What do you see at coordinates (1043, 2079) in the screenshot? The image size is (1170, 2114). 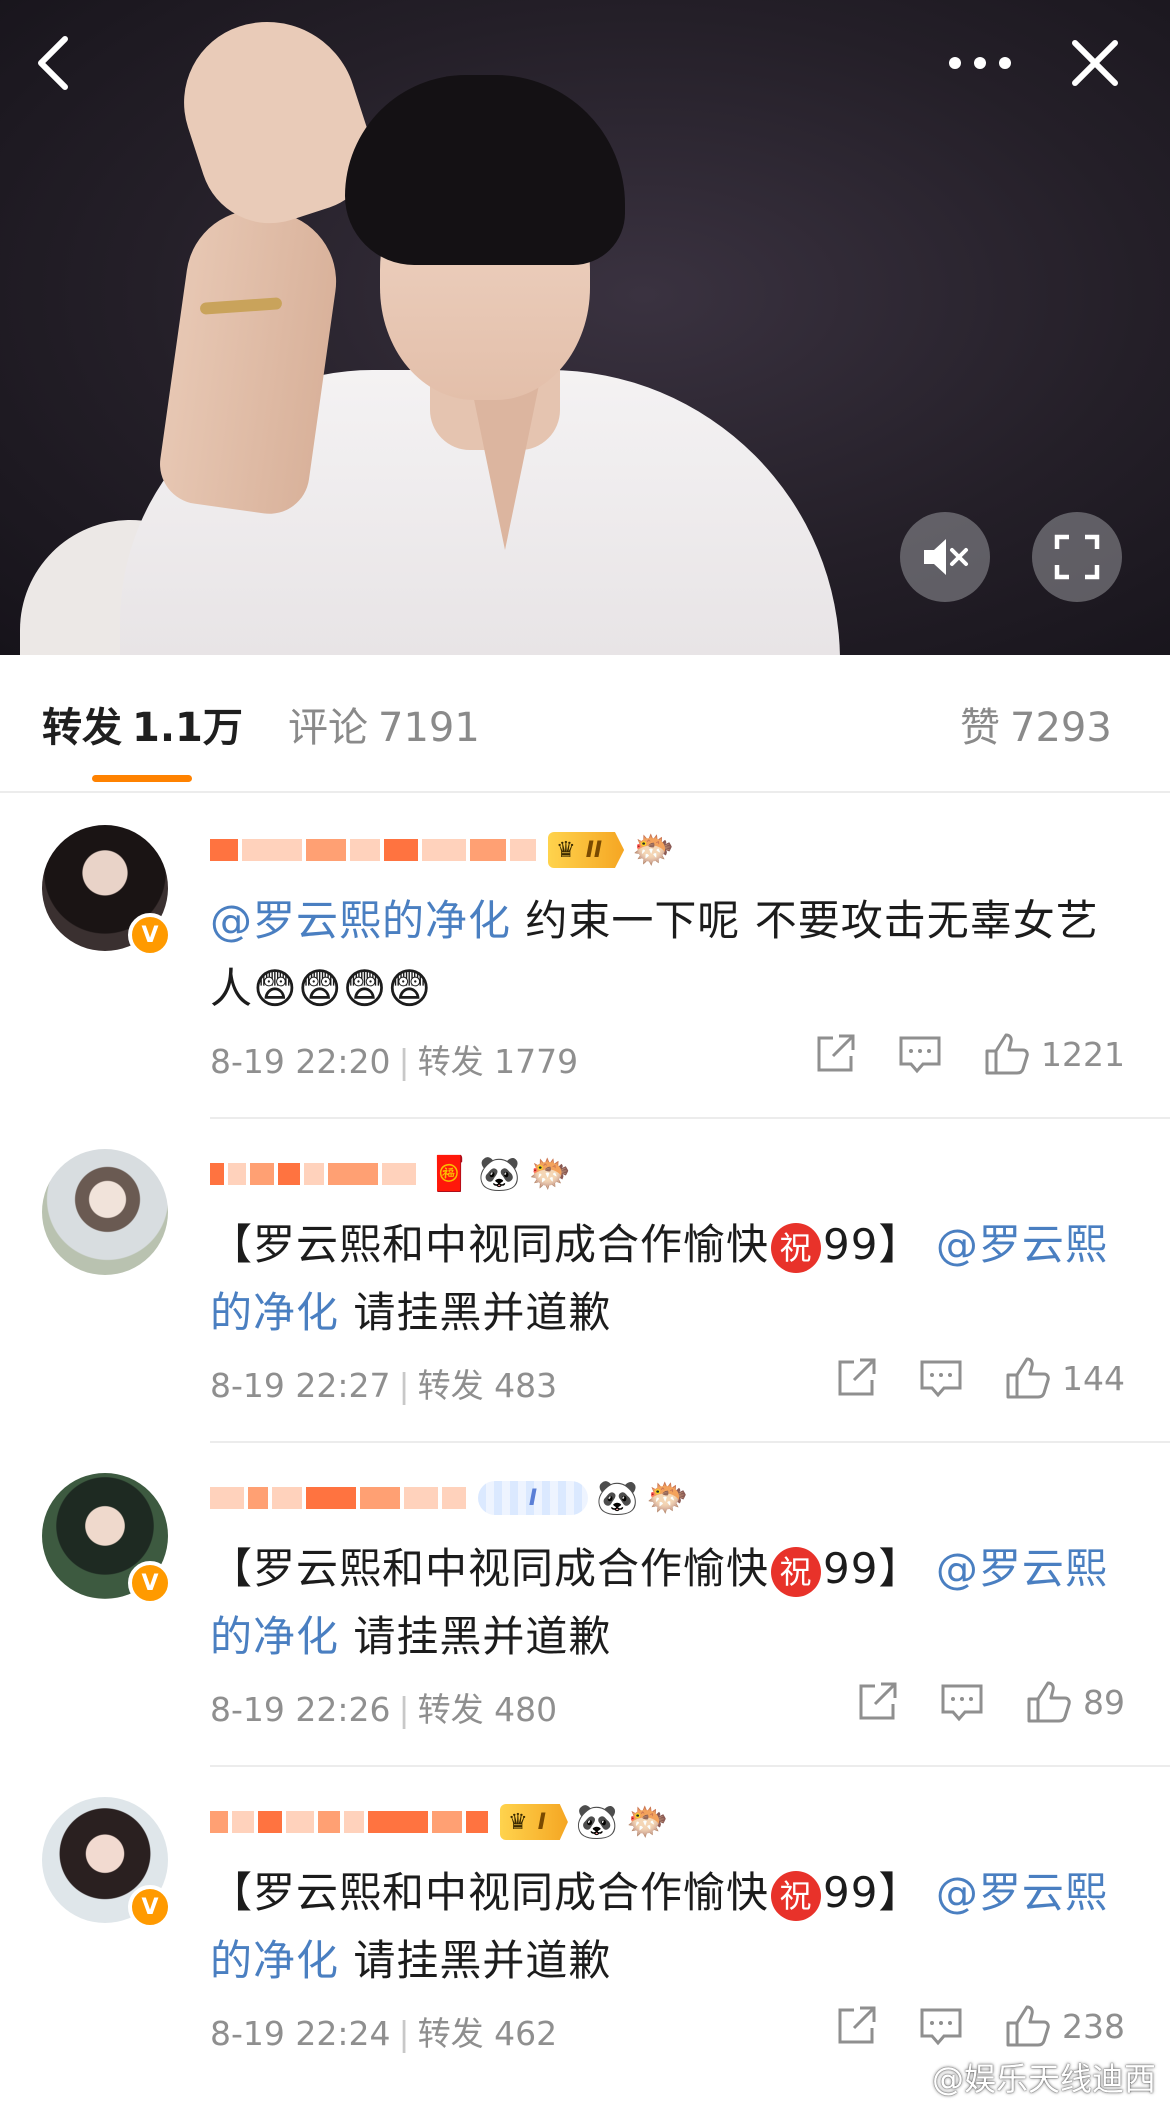 I see `watermark-text: @娱乐天线迪西` at bounding box center [1043, 2079].